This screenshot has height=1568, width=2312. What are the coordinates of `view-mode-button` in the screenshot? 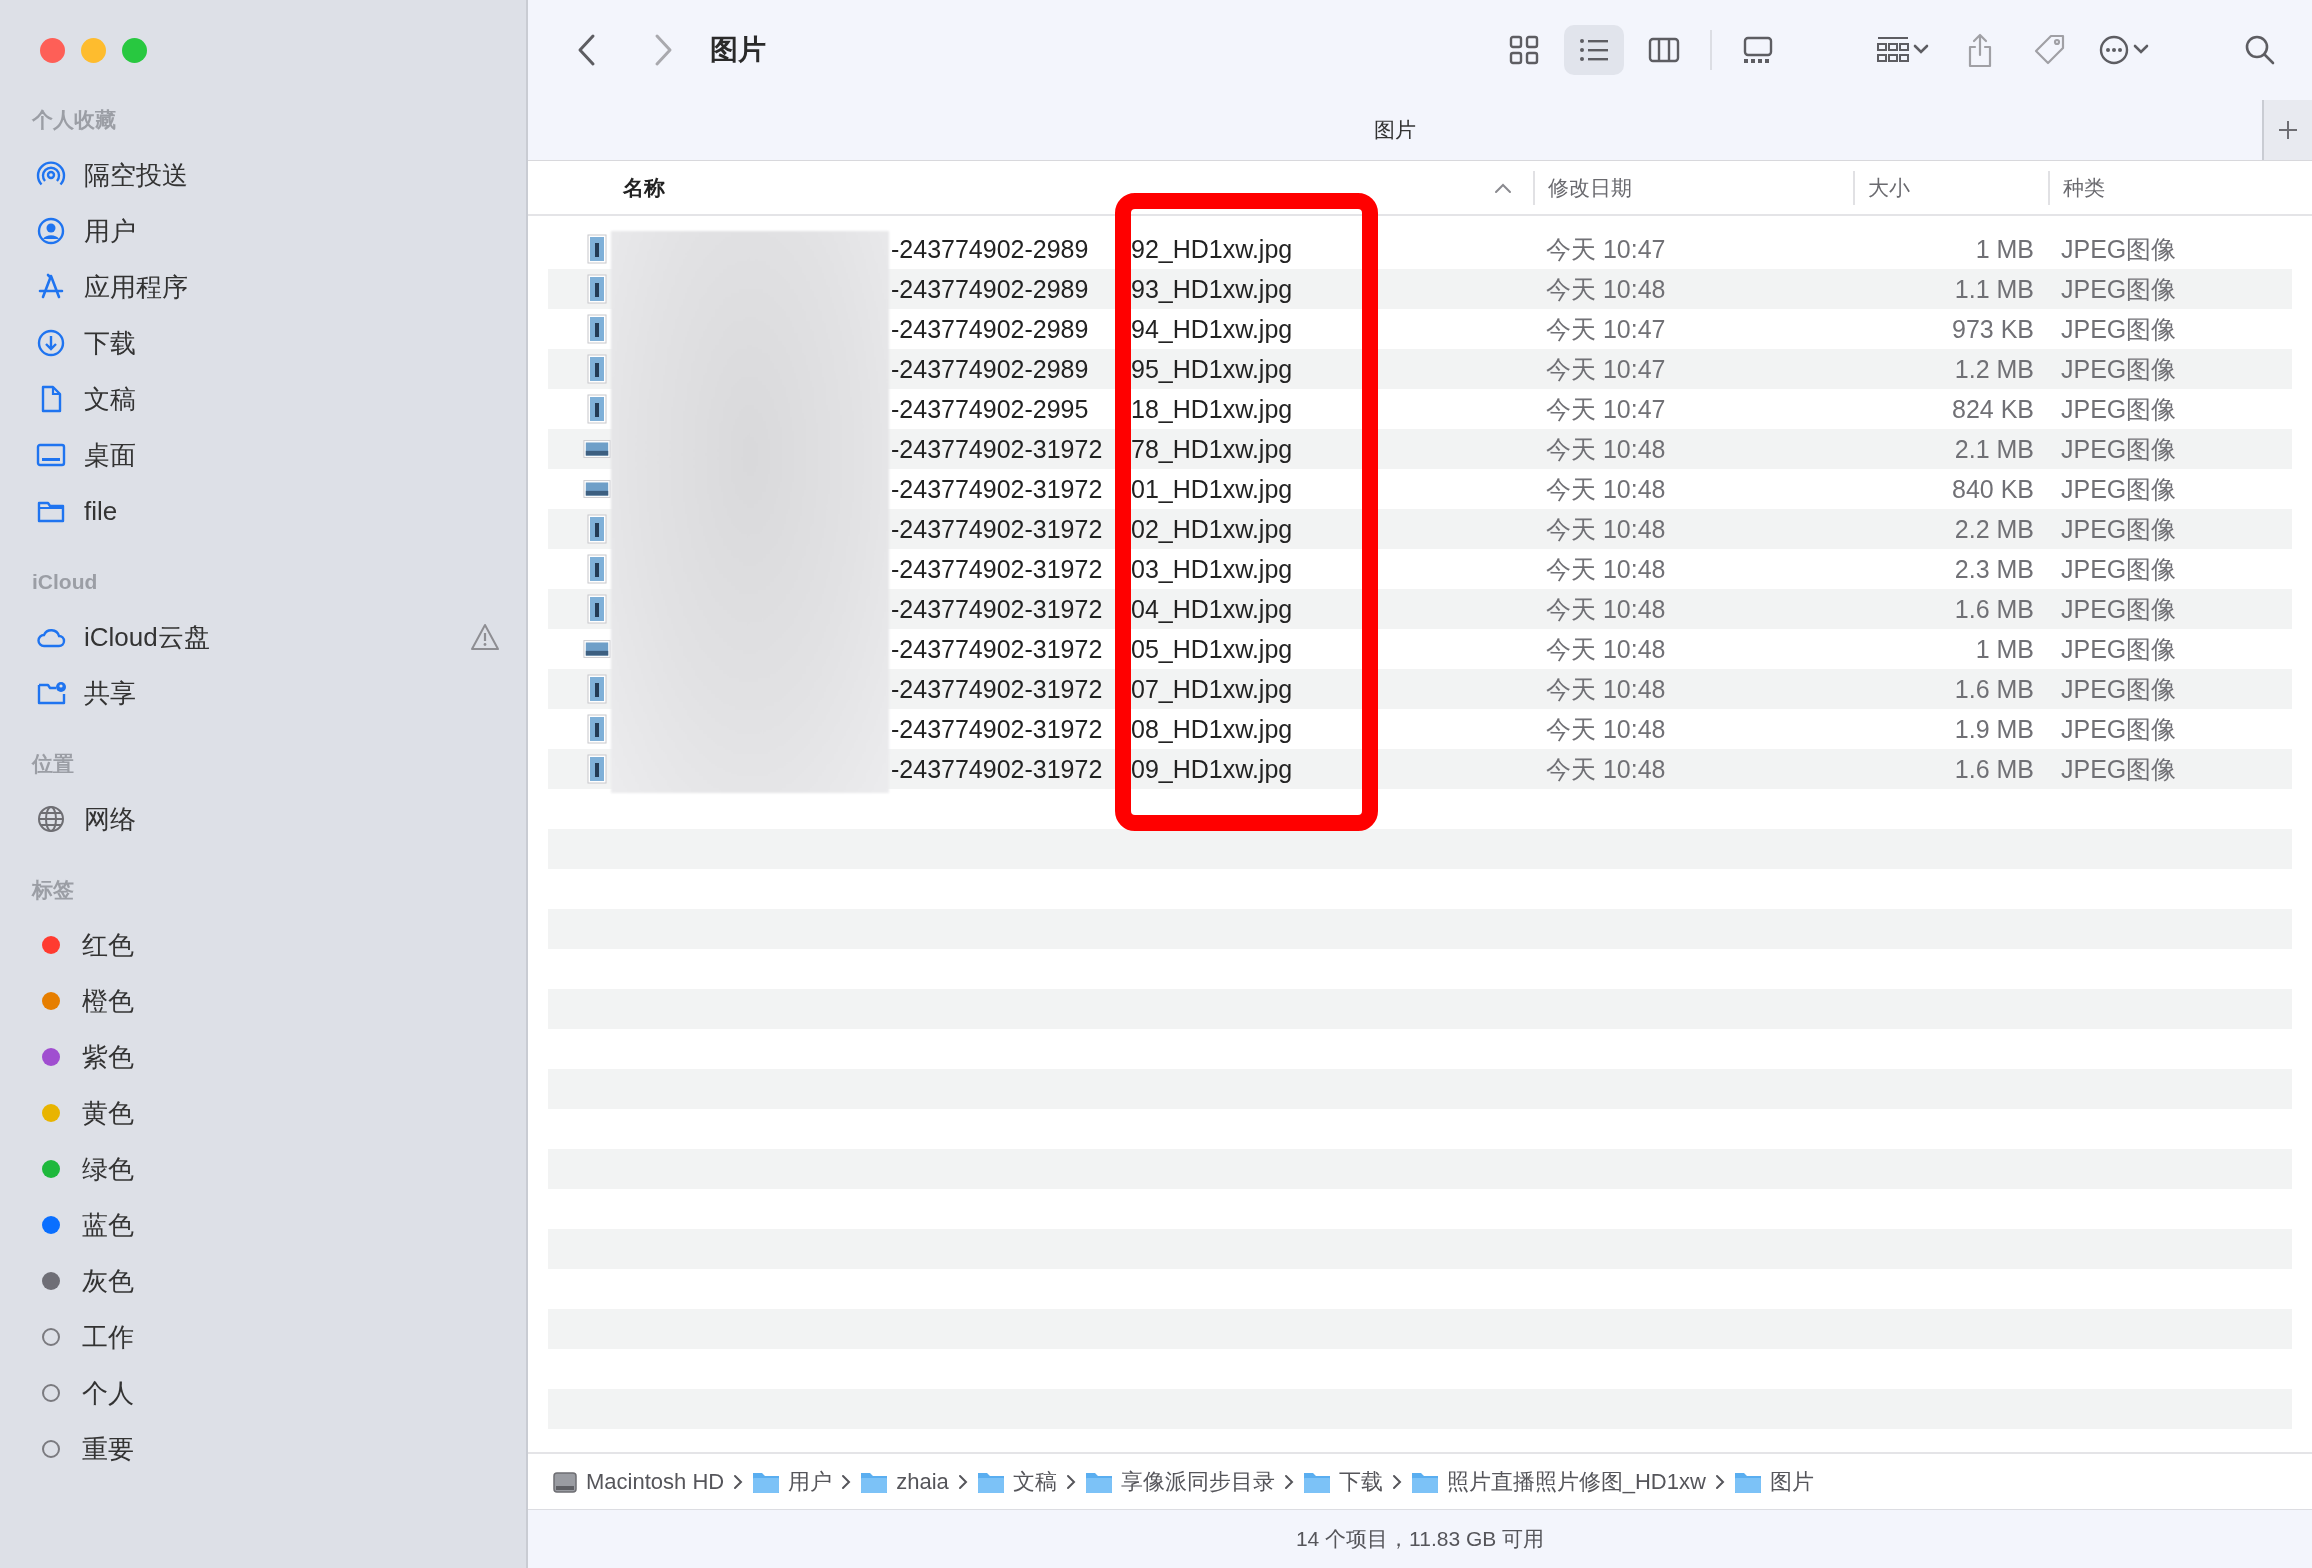 It's located at (1594, 50).